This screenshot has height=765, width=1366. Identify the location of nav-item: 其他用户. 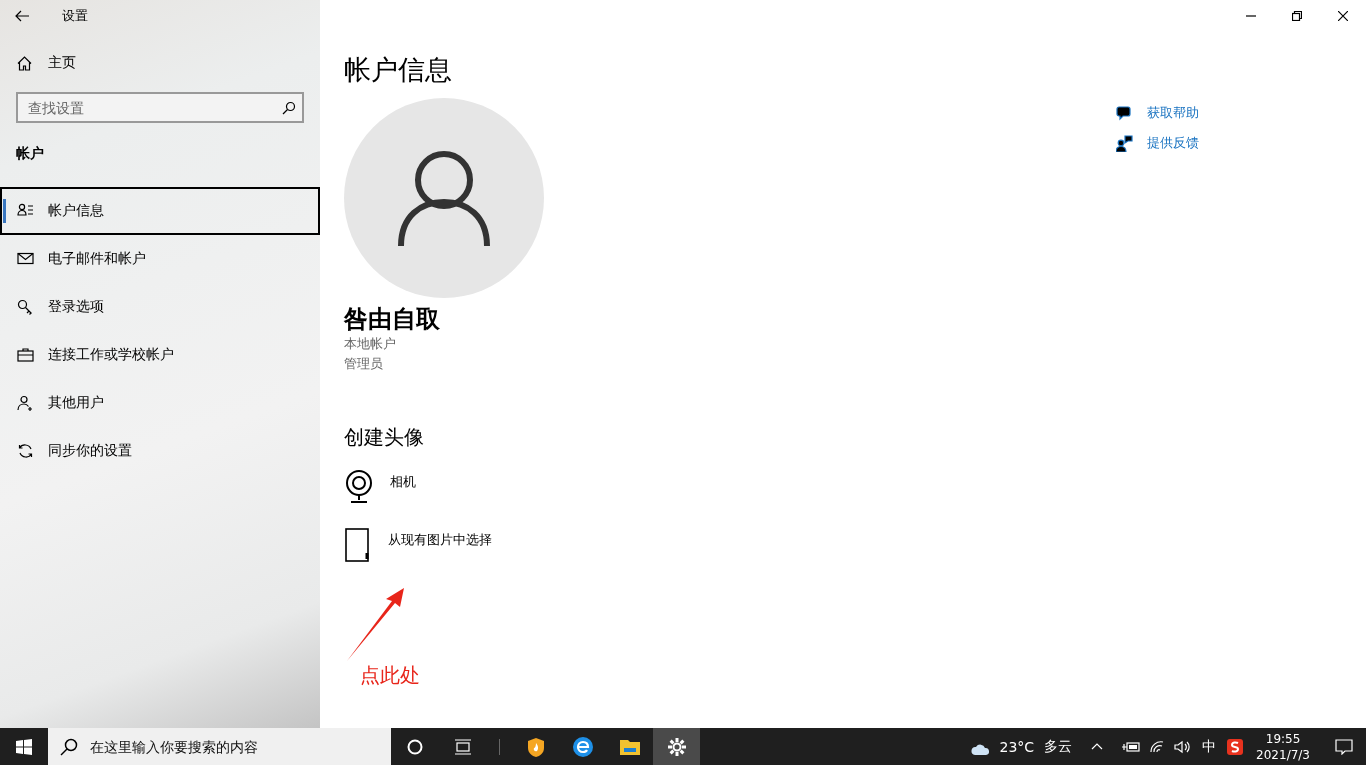
(160, 403).